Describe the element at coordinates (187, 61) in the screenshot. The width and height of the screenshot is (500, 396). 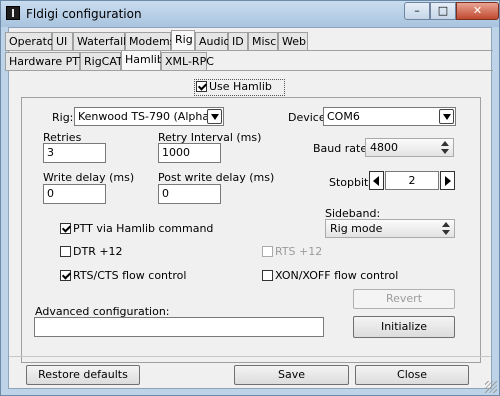
I see `tab-xml-rpc: XML-RPC` at that location.